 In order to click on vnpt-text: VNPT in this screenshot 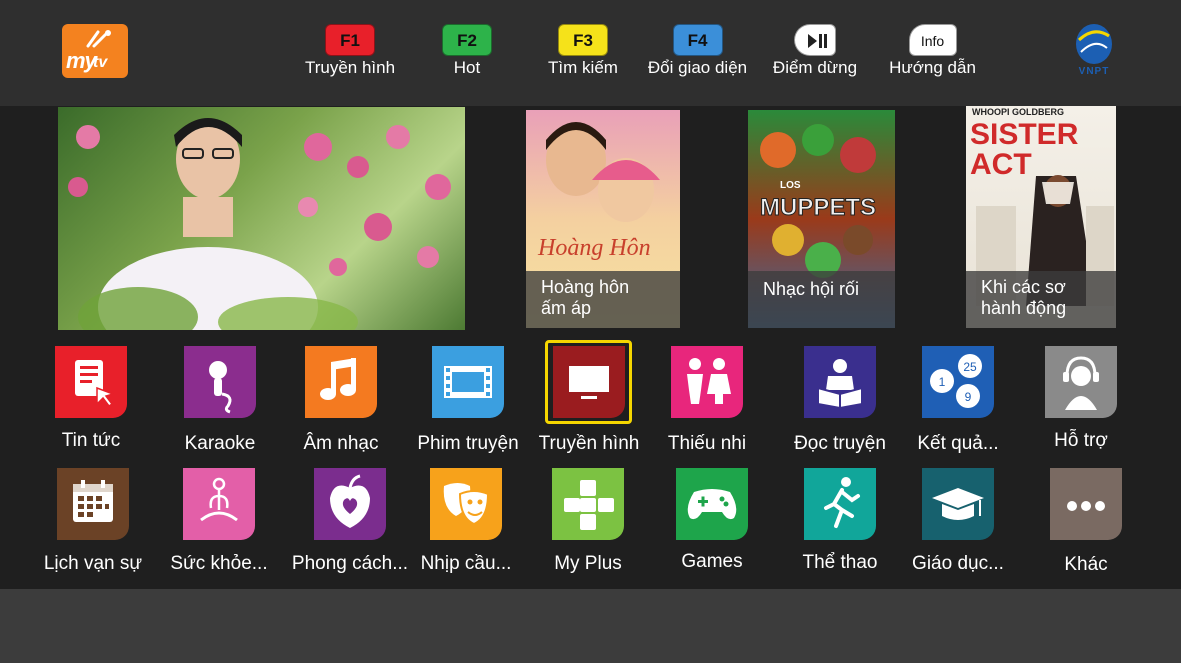, I will do `click(1094, 71)`.